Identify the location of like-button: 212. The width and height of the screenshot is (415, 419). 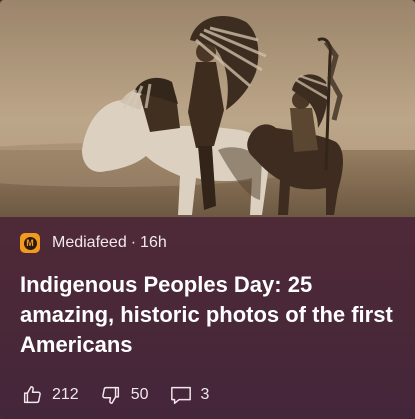
(49, 395).